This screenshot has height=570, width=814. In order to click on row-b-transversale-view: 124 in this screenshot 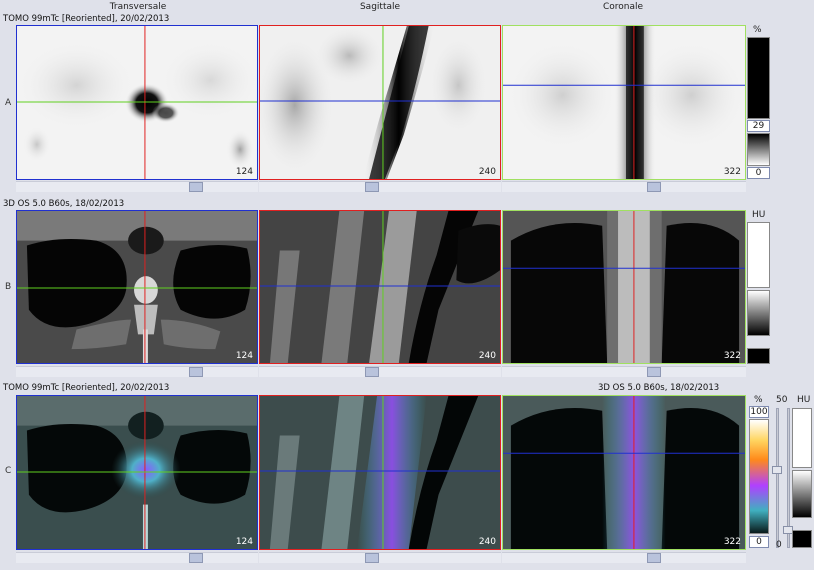, I will do `click(137, 287)`.